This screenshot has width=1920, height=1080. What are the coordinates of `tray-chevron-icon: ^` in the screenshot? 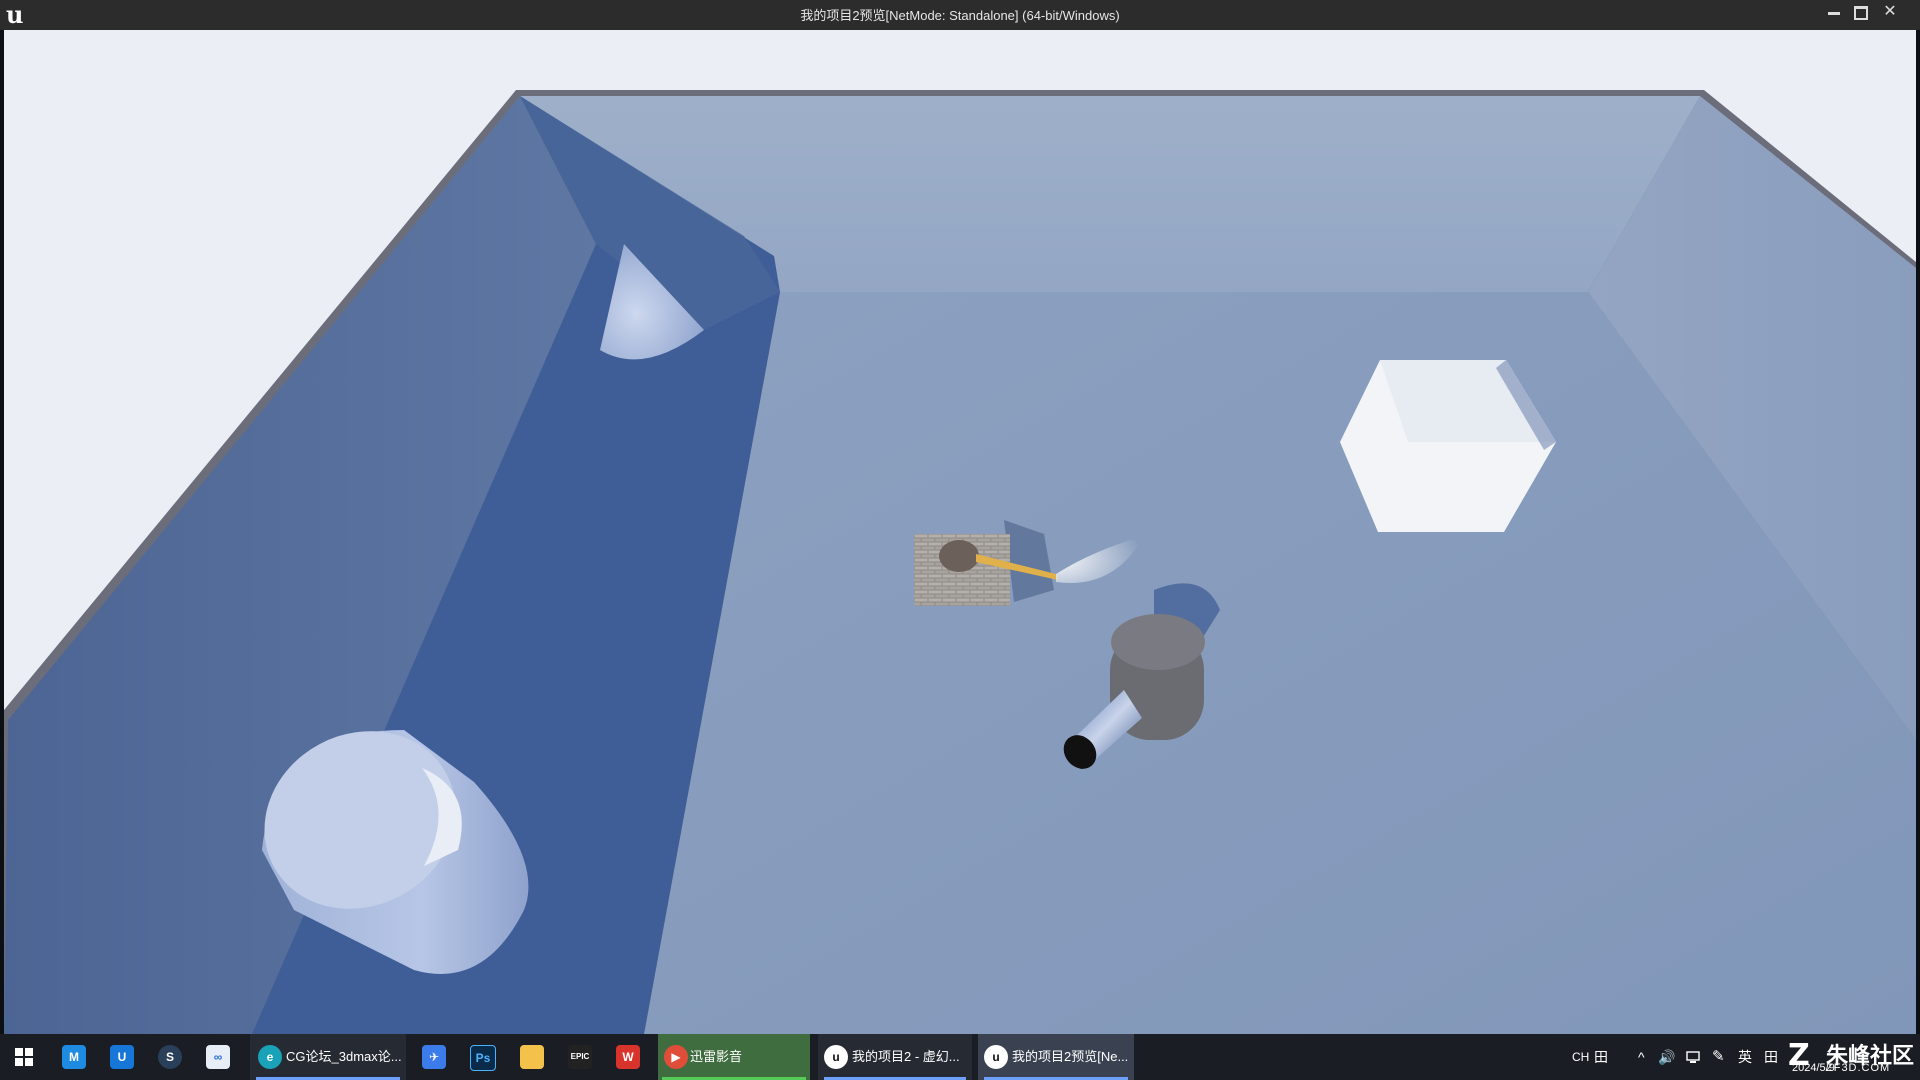 It's located at (1641, 1057).